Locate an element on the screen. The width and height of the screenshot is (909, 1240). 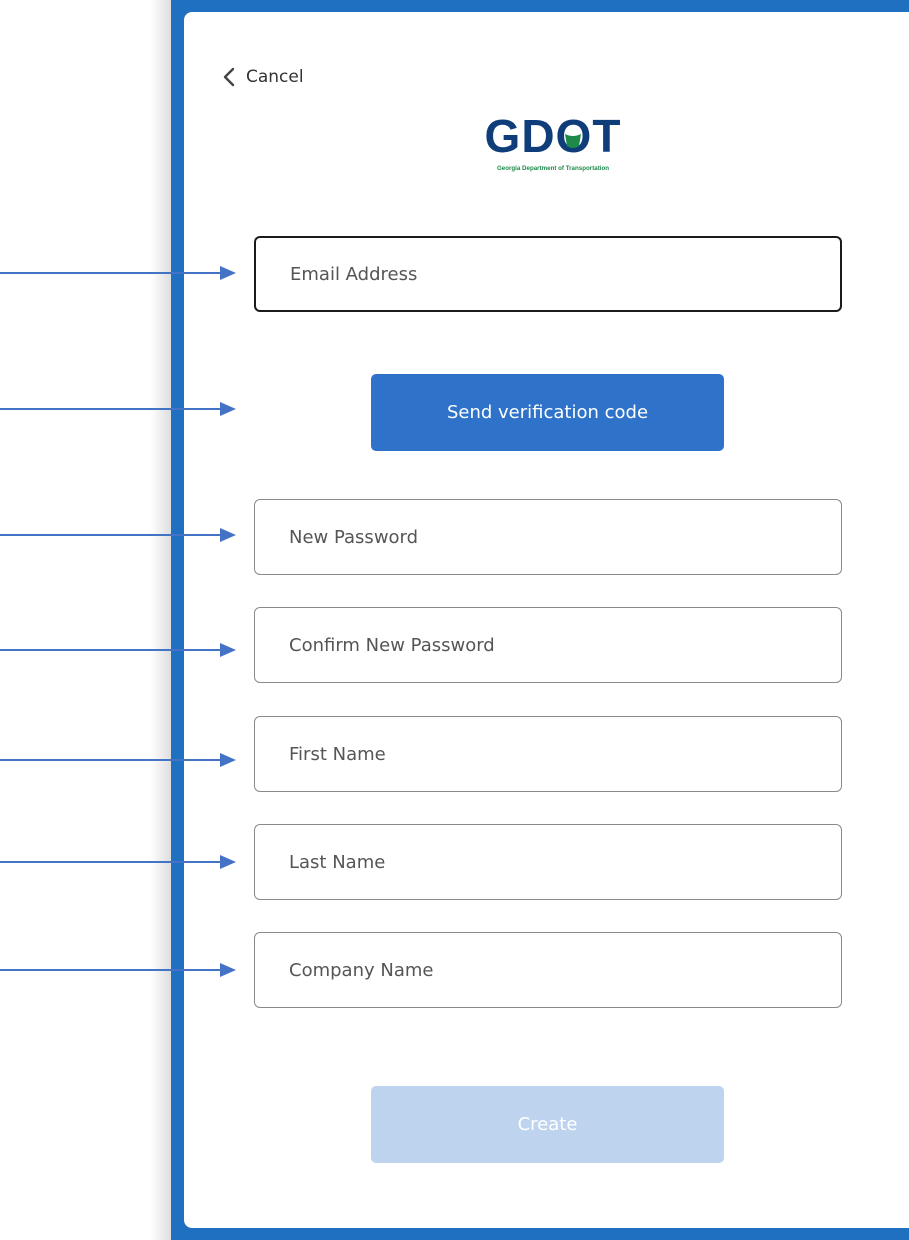
chevron-left-icon is located at coordinates (229, 77).